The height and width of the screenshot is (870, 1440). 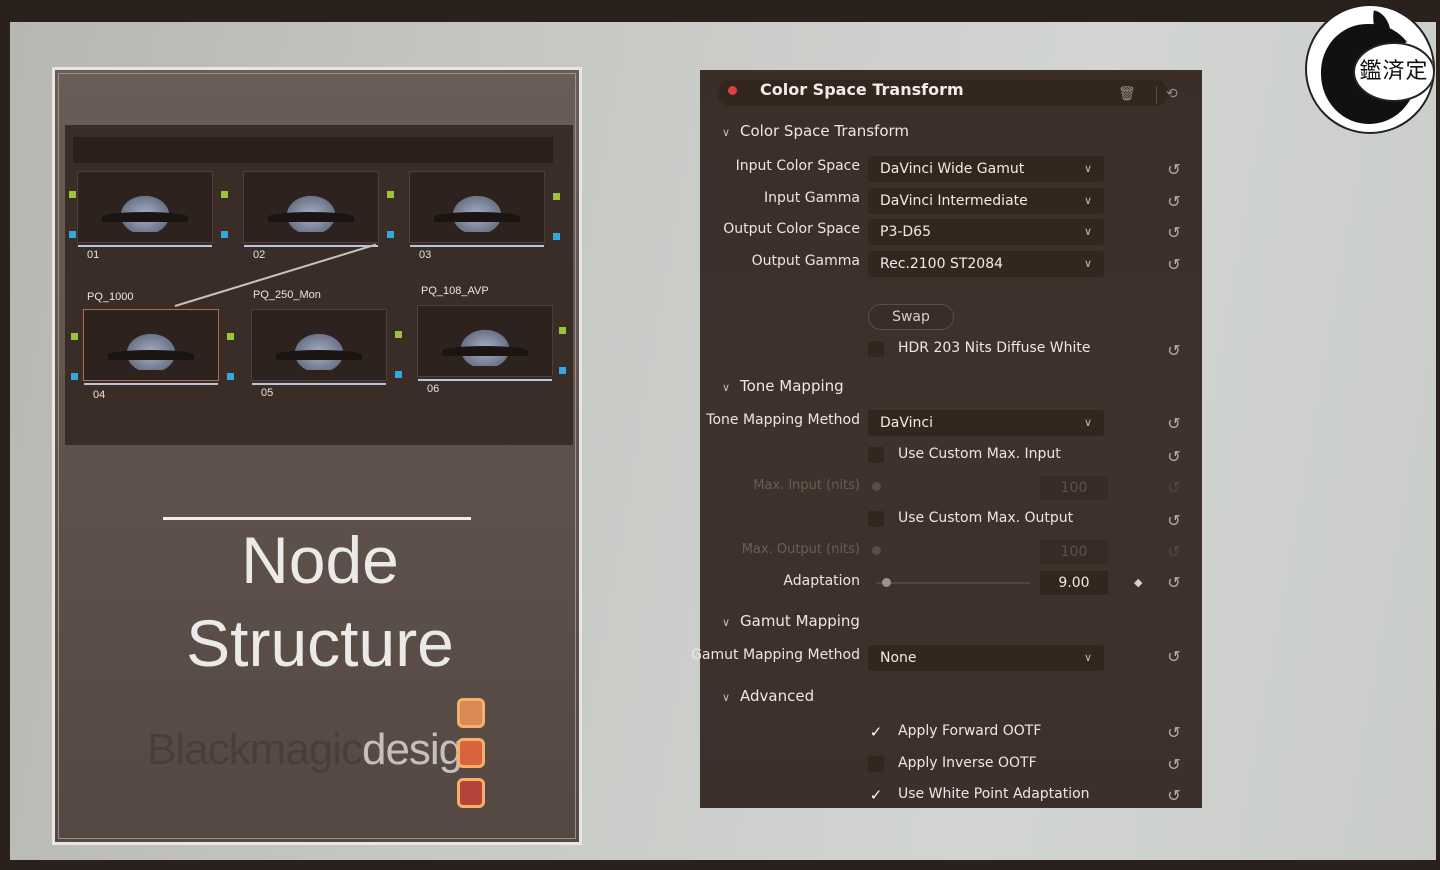 I want to click on input-color-space-label: Input Color Space, so click(x=797, y=166).